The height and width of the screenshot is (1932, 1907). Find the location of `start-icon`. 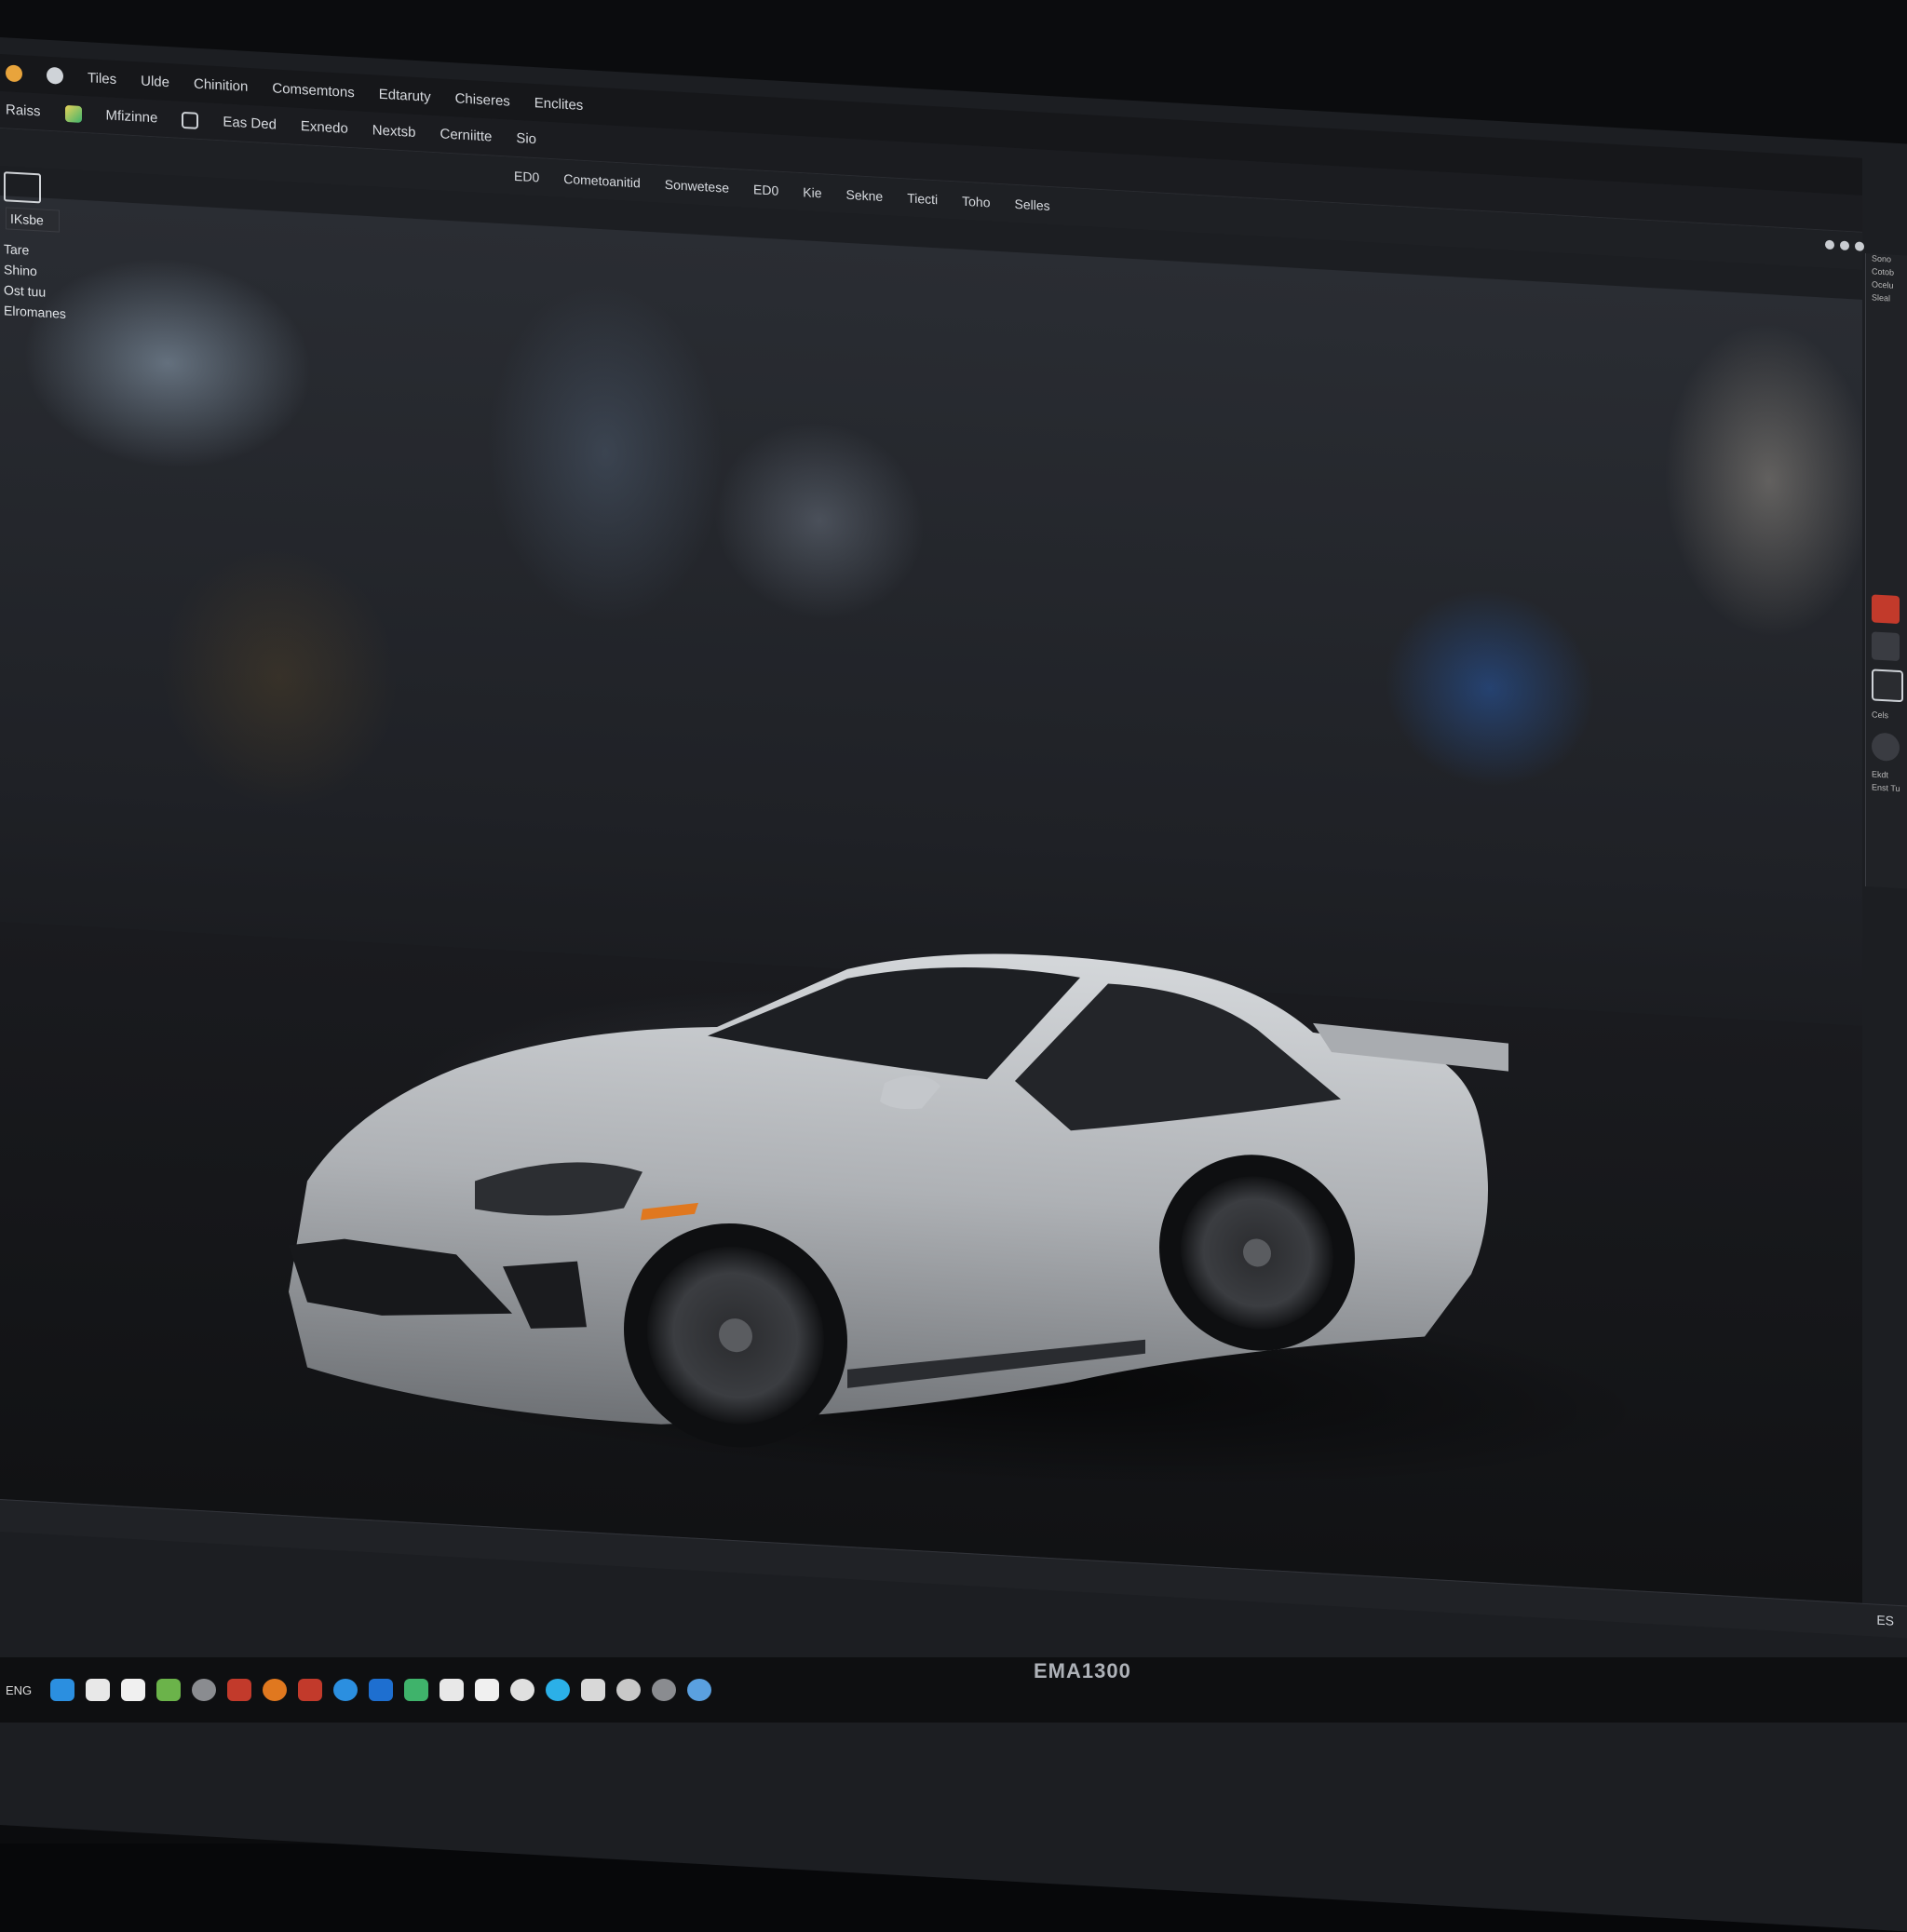

start-icon is located at coordinates (62, 1690).